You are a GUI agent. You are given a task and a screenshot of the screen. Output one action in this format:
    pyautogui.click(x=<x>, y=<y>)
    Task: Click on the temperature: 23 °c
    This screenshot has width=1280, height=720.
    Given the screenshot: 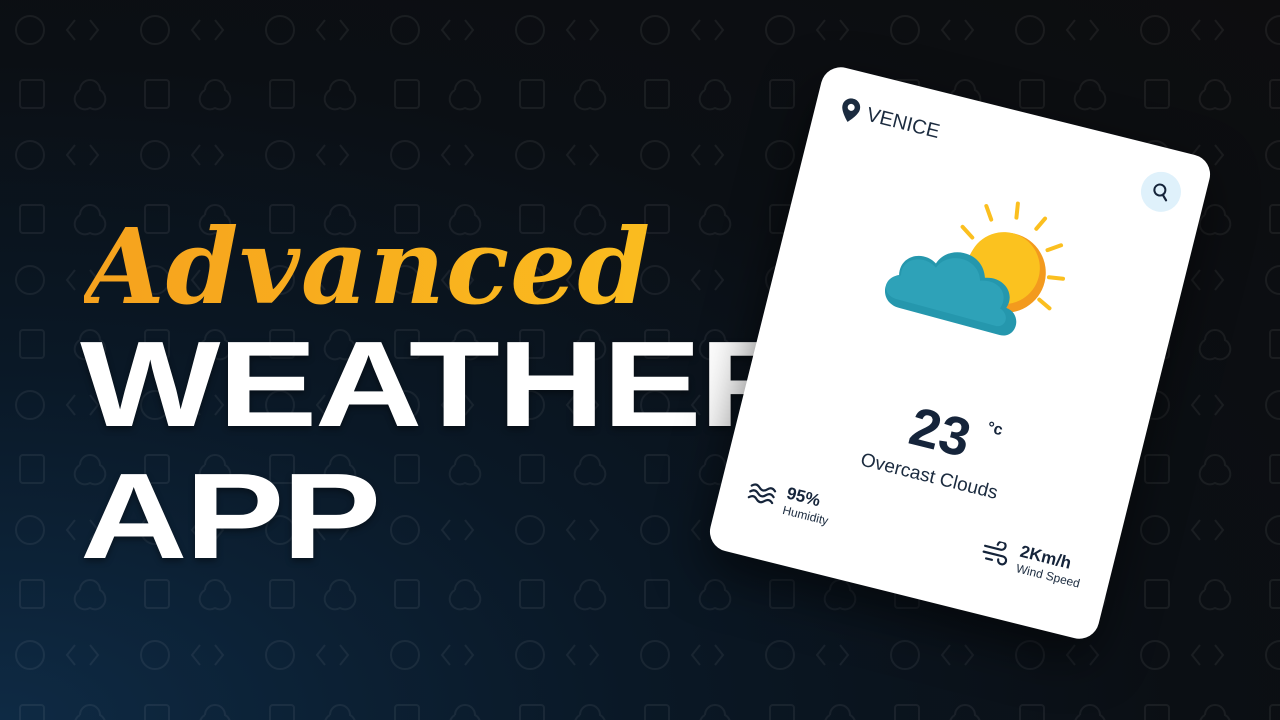 What is the action you would take?
    pyautogui.click(x=954, y=432)
    